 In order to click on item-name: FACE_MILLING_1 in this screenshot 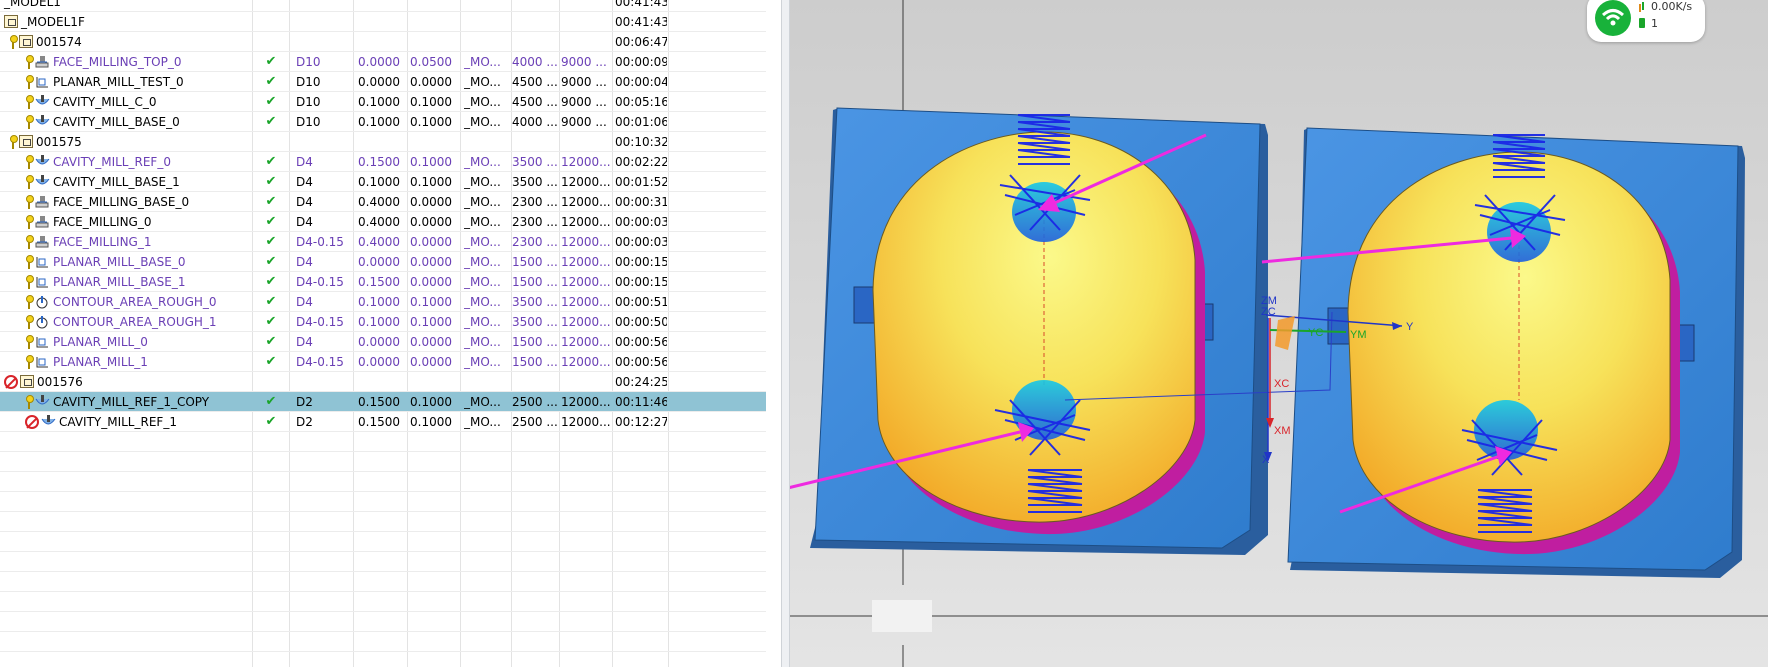, I will do `click(102, 242)`.